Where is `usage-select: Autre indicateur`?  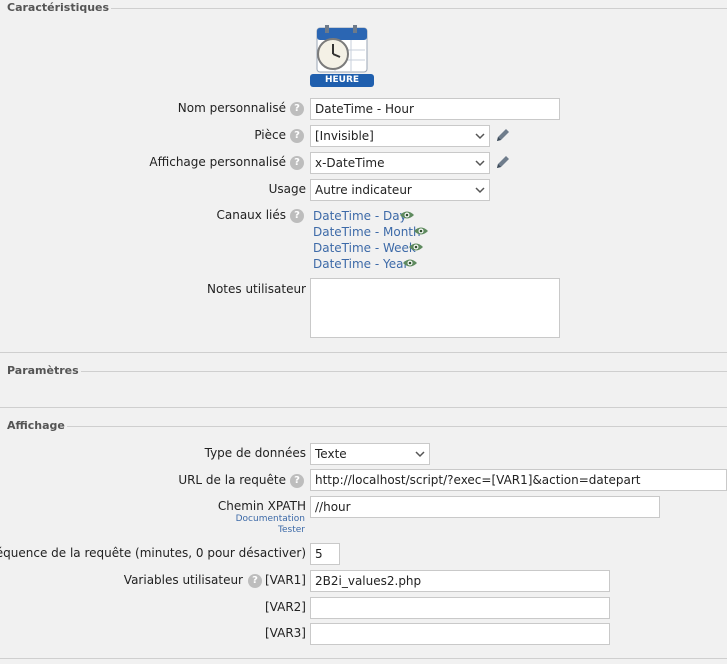 usage-select: Autre indicateur is located at coordinates (400, 190).